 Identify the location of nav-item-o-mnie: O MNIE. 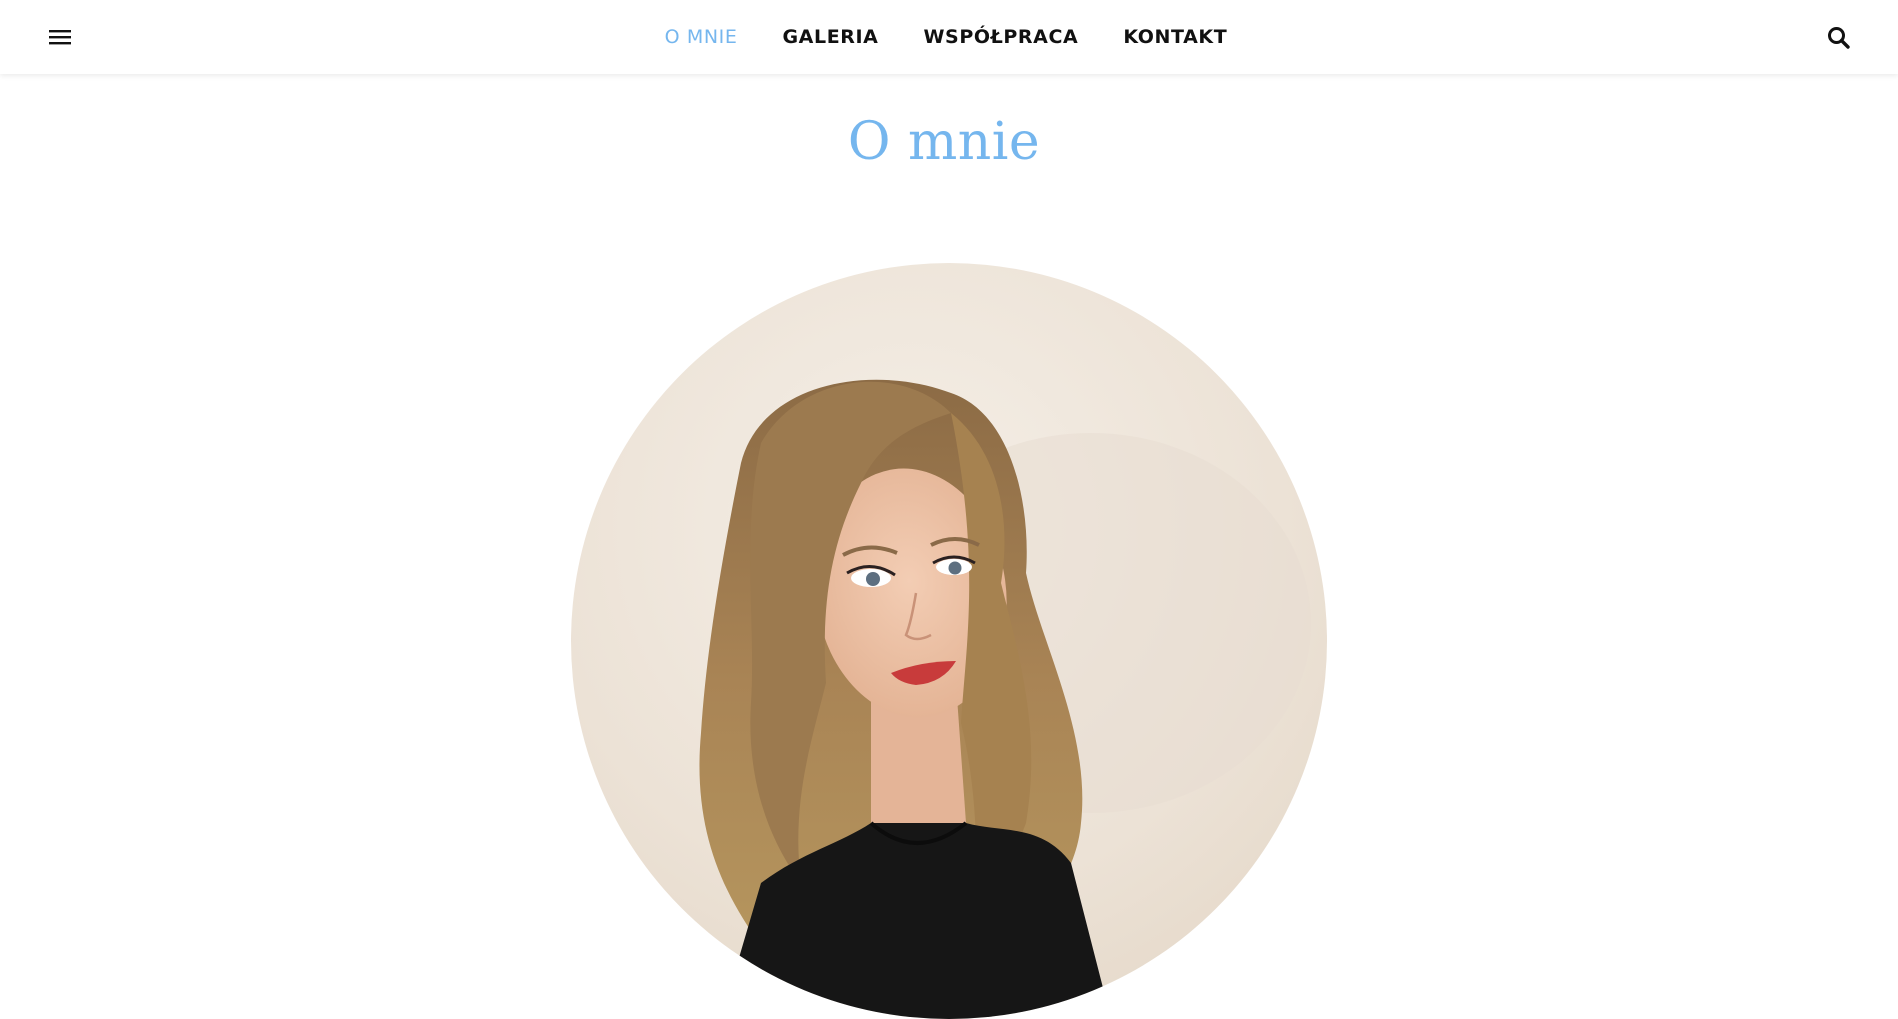
(701, 37).